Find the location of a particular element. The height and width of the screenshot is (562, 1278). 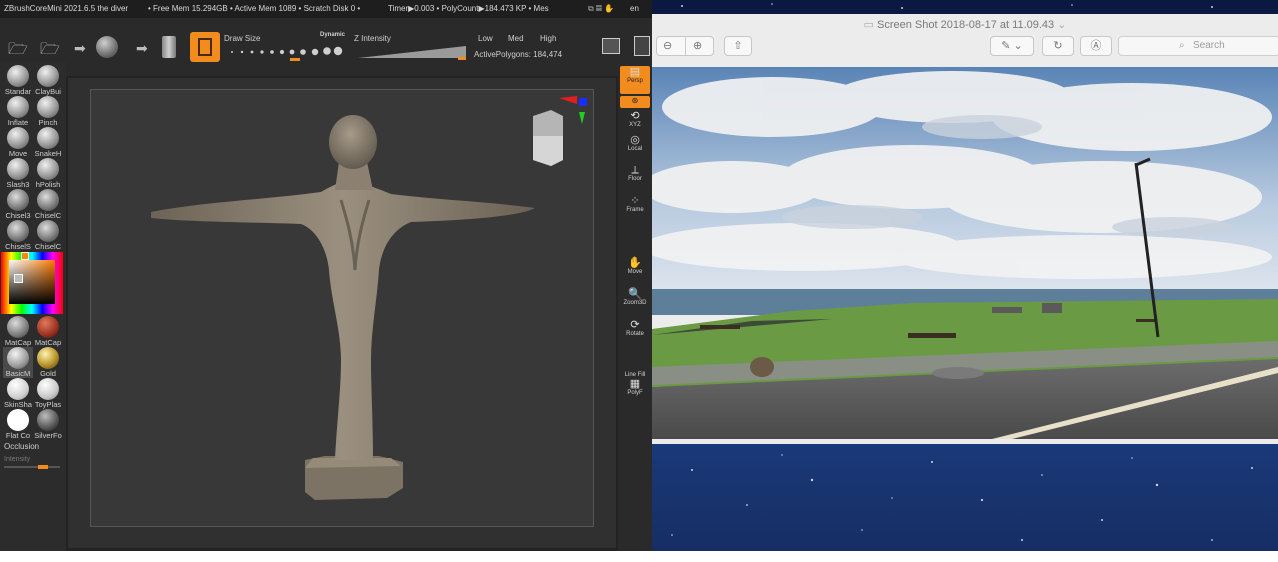

alpha-icon is located at coordinates (169, 47).